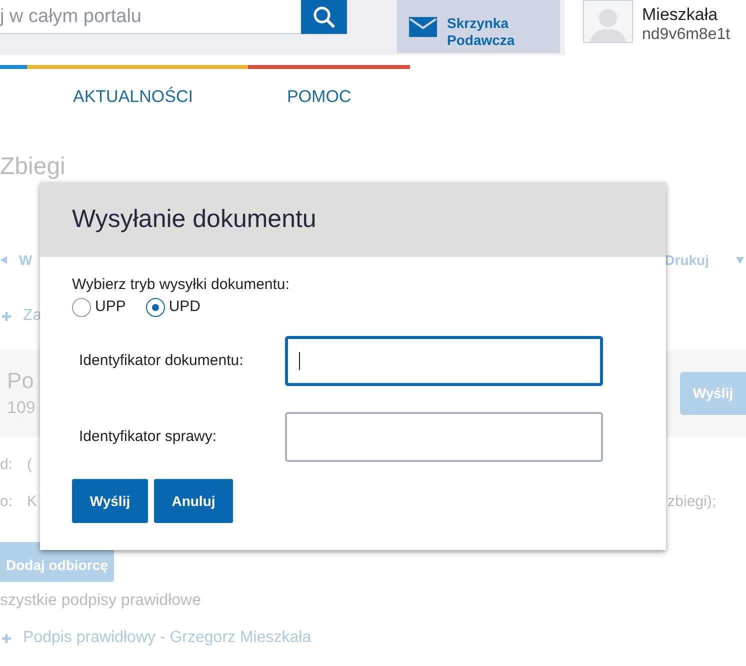 The image size is (746, 666). I want to click on field-label: Identyfikator sprawy:, so click(148, 436).